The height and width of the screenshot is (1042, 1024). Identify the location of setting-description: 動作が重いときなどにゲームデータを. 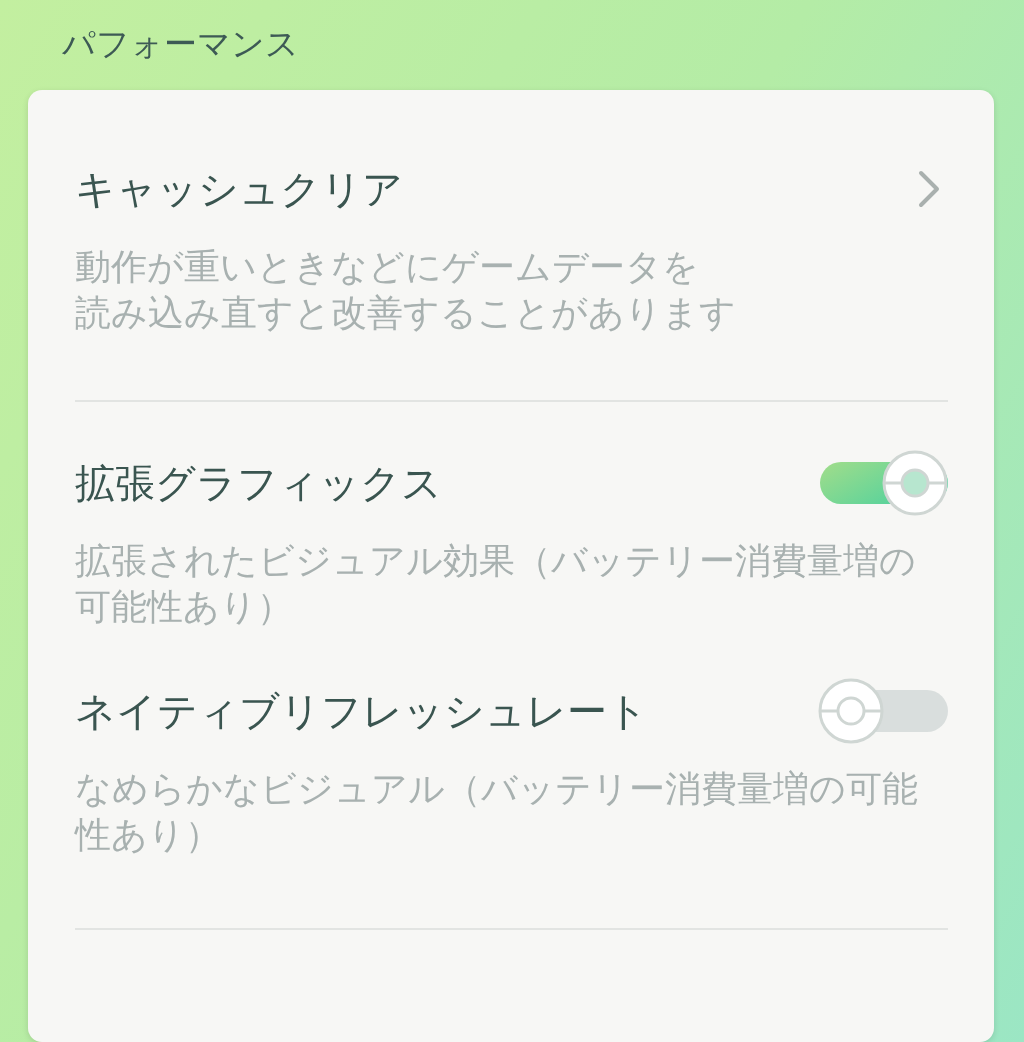
(387, 267).